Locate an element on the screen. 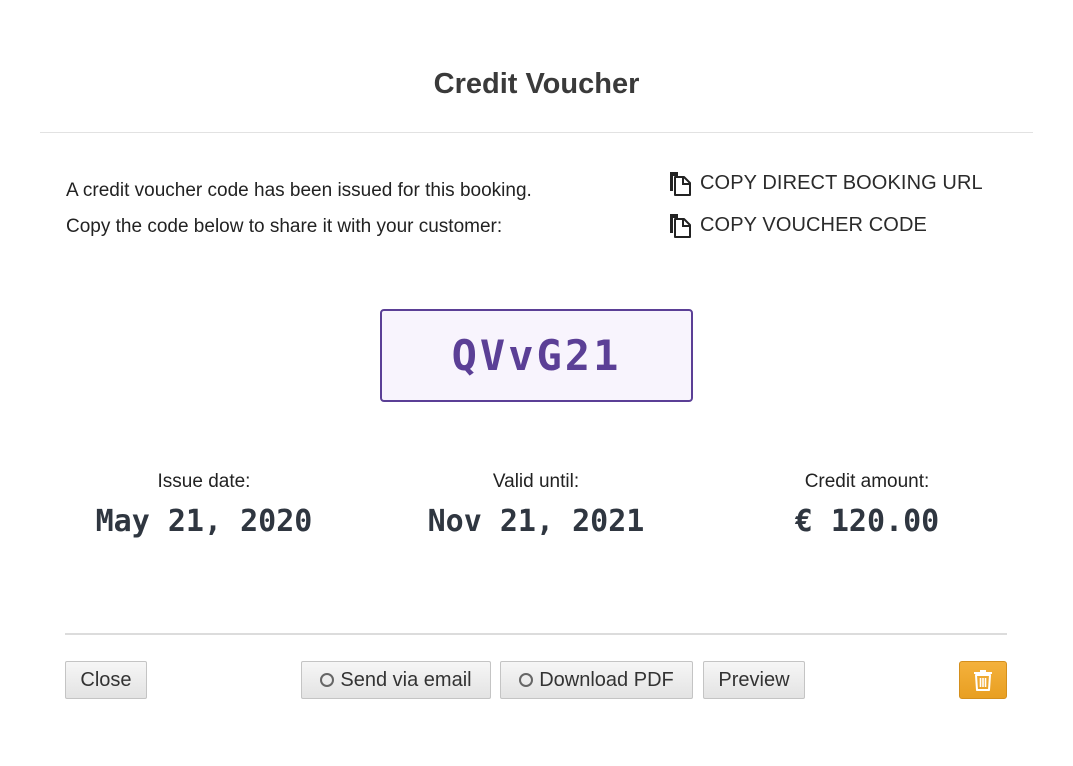 Image resolution: width=1073 pixels, height=766 pixels. copy-voucher-code-link: COPY VOUCHER CODE is located at coordinates (825, 225).